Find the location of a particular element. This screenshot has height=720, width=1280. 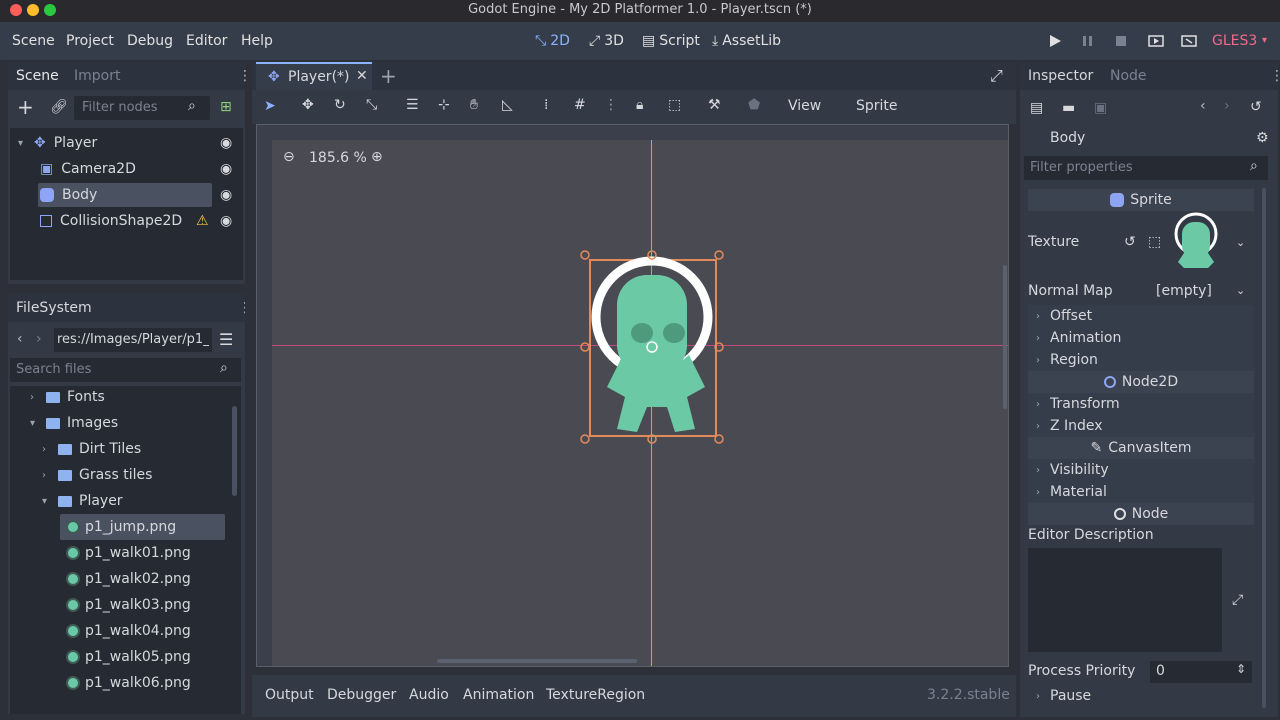

inspected-object-name: Body is located at coordinates (1067, 138).